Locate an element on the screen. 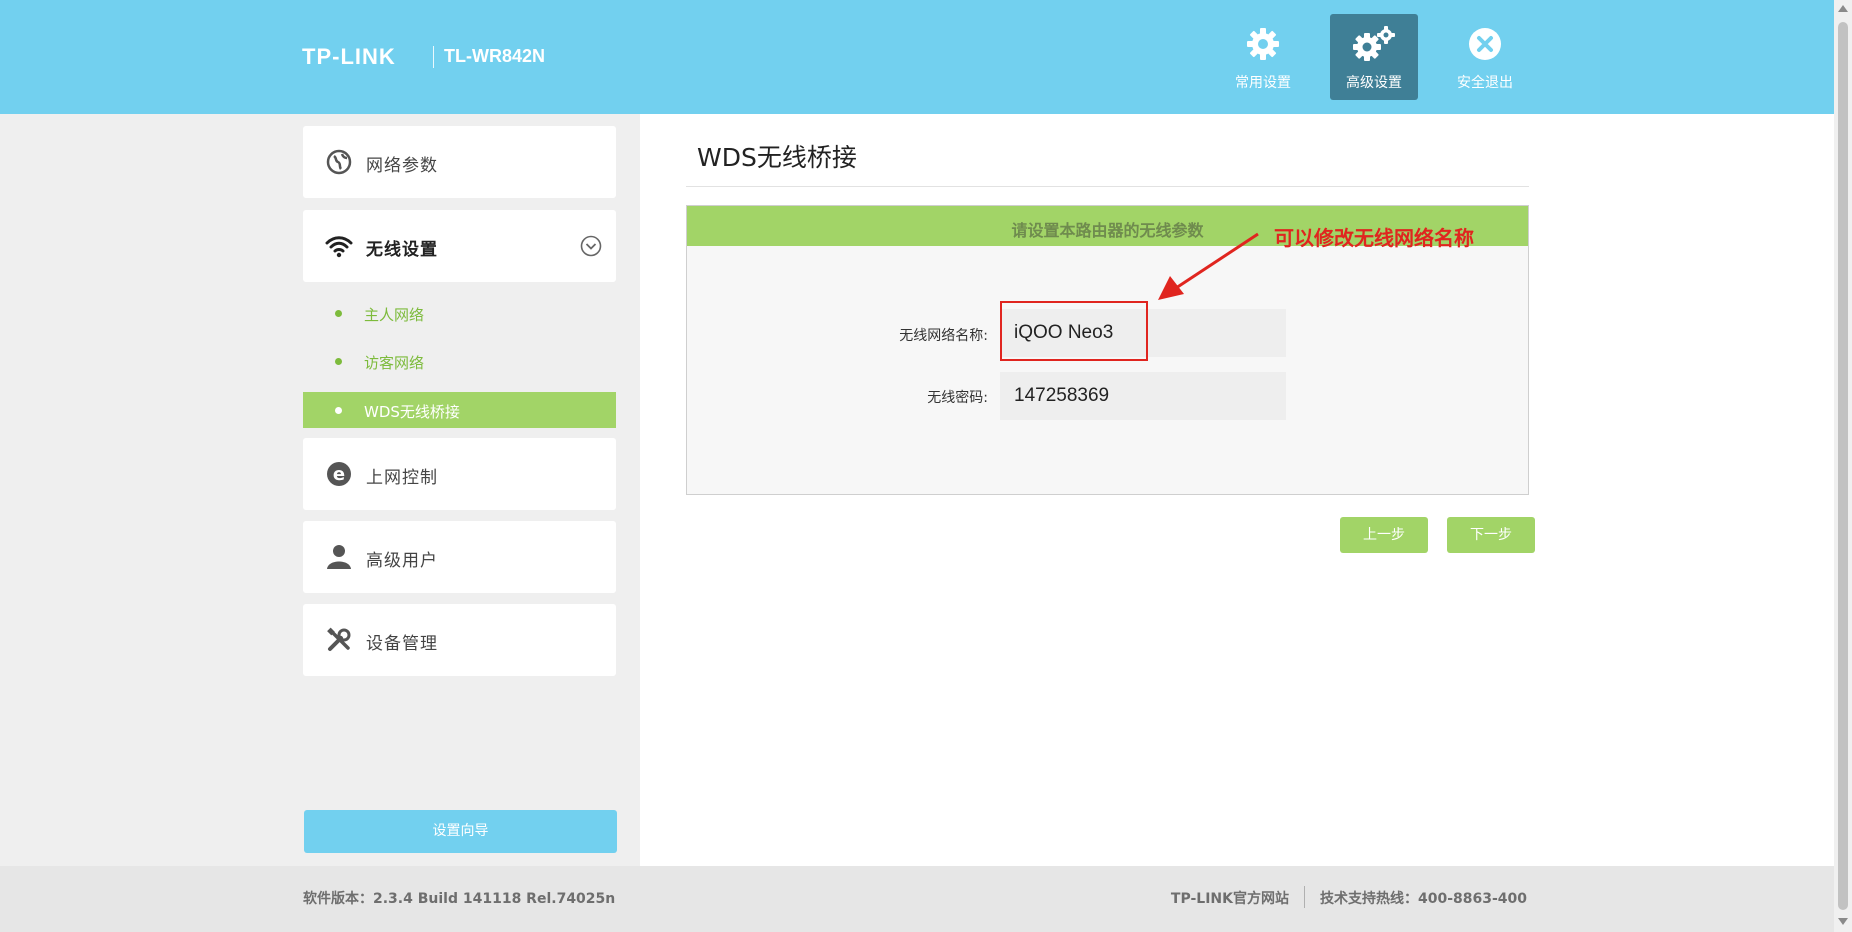  official-site-link: TP-LINK官方网站 is located at coordinates (1230, 898).